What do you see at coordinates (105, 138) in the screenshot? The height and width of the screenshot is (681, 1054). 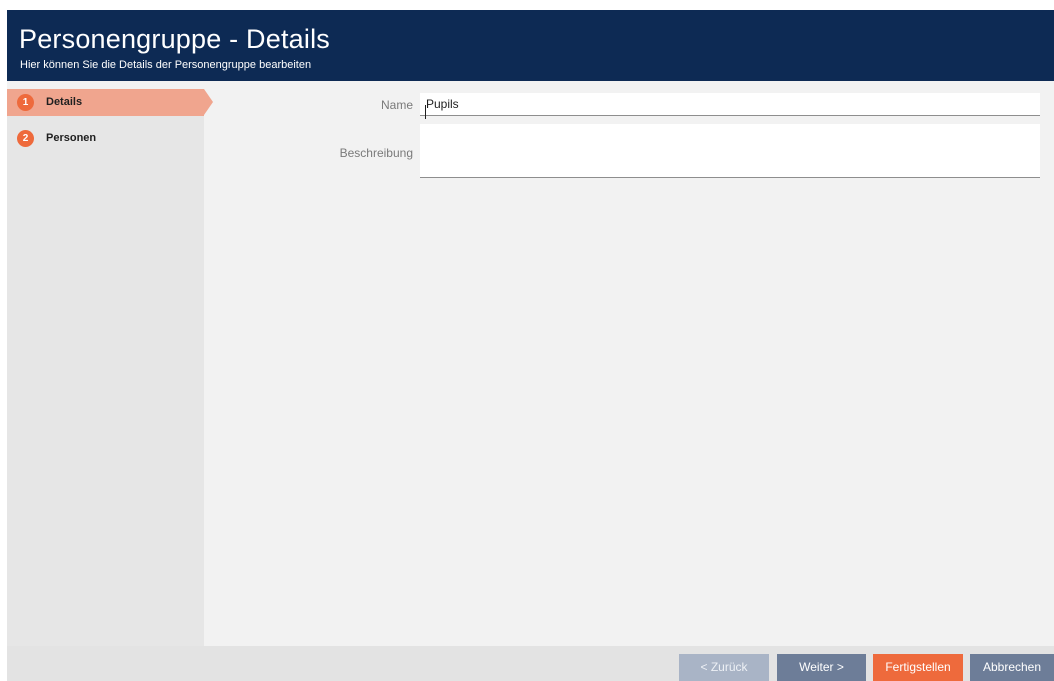 I see `step-personen: 2 Personen` at bounding box center [105, 138].